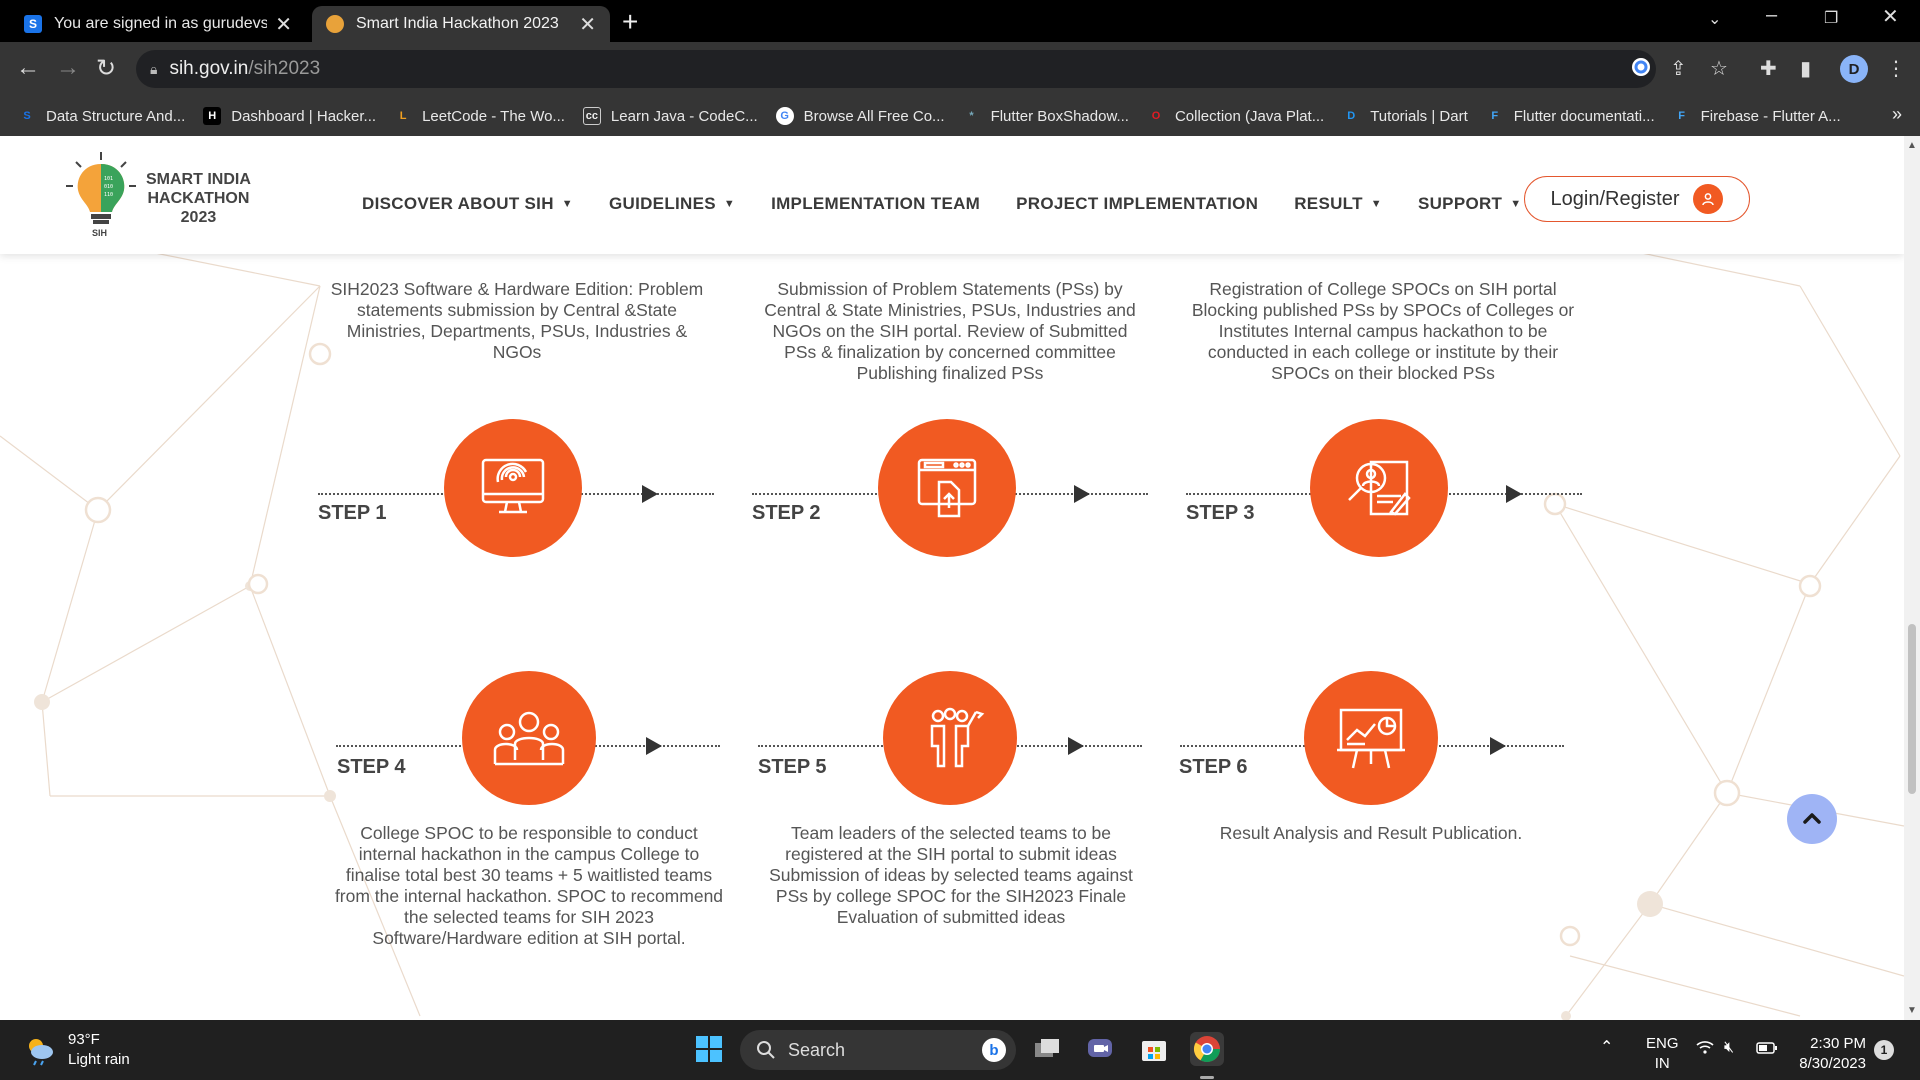 This screenshot has width=1920, height=1080. I want to click on analytics-board-icon, so click(1371, 738).